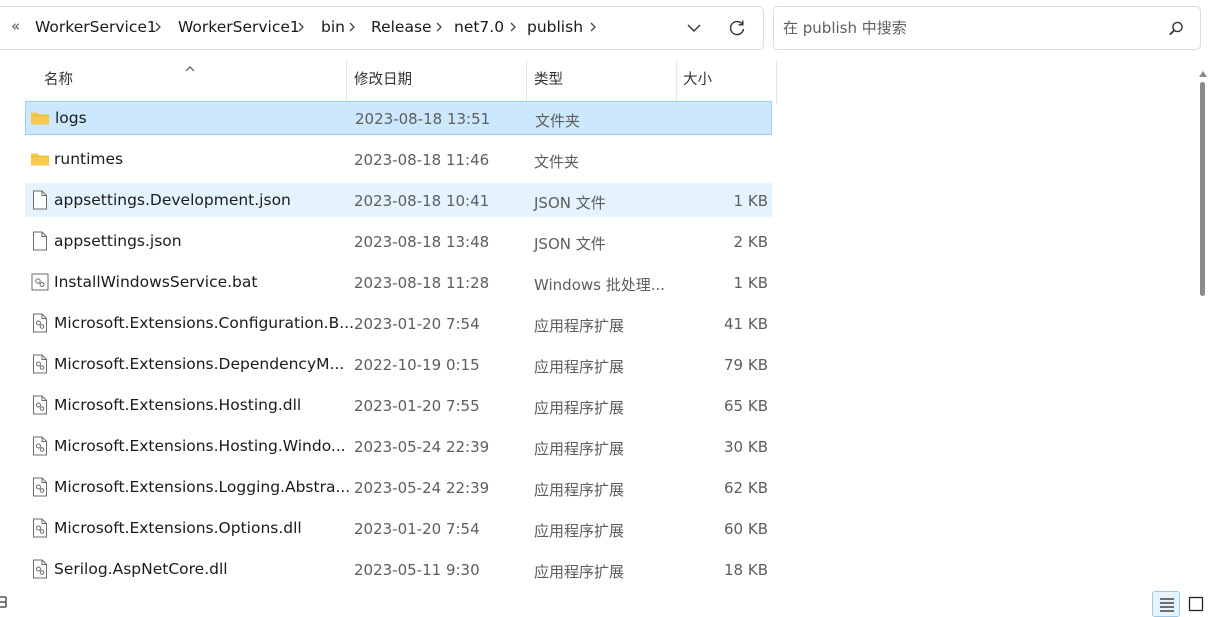 The height and width of the screenshot is (617, 1214). Describe the element at coordinates (15, 26) in the screenshot. I see `breadcrumb-overflow-button: «` at that location.